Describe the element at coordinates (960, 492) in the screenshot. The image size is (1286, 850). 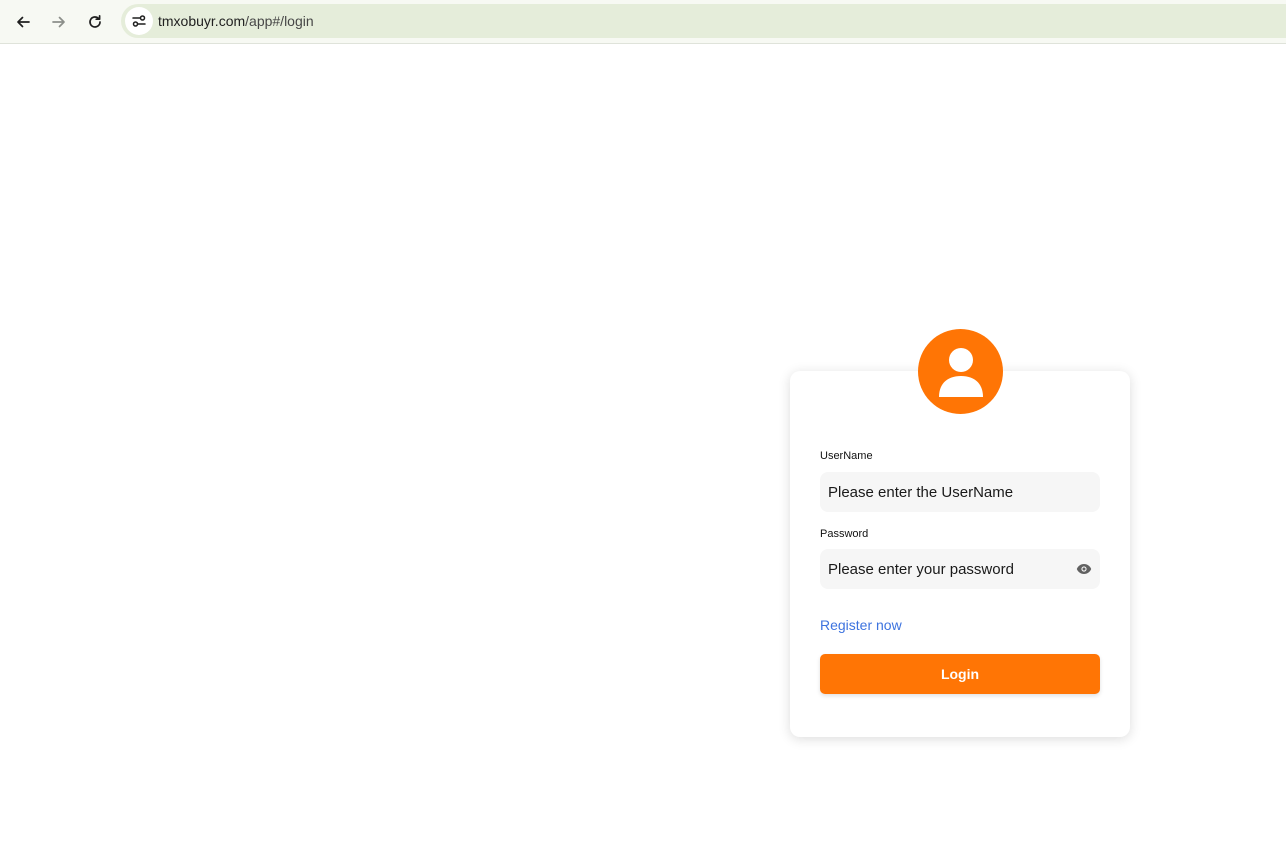
I see `username-input` at that location.